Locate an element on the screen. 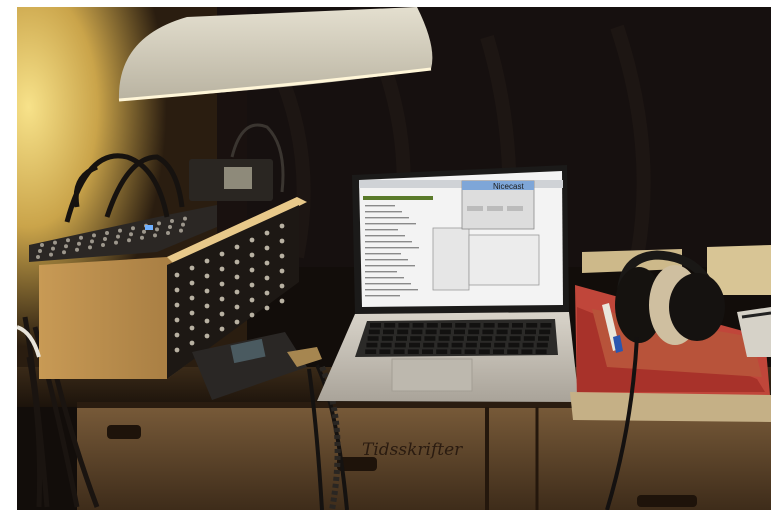  nicecast-button is located at coordinates (475, 208).